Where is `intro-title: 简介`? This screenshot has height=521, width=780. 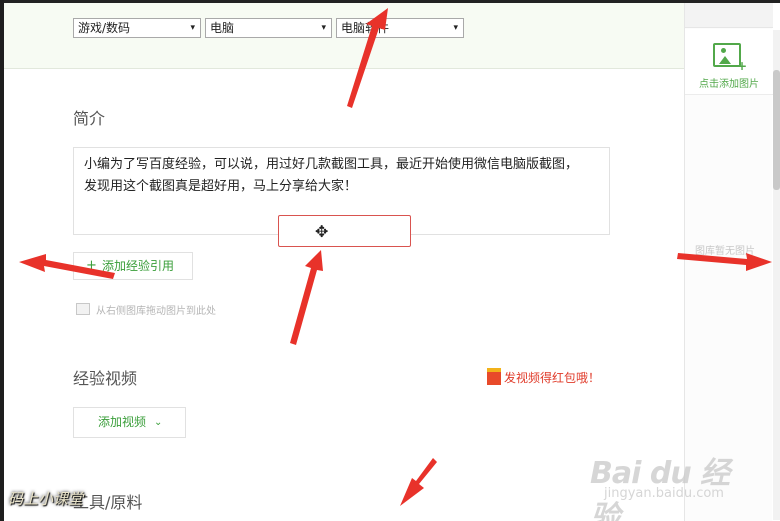 intro-title: 简介 is located at coordinates (89, 118).